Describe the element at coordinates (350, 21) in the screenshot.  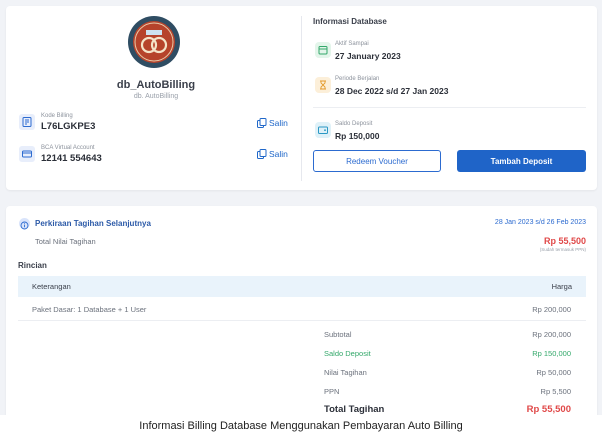
I see `info-section-title: Informasi Database` at that location.